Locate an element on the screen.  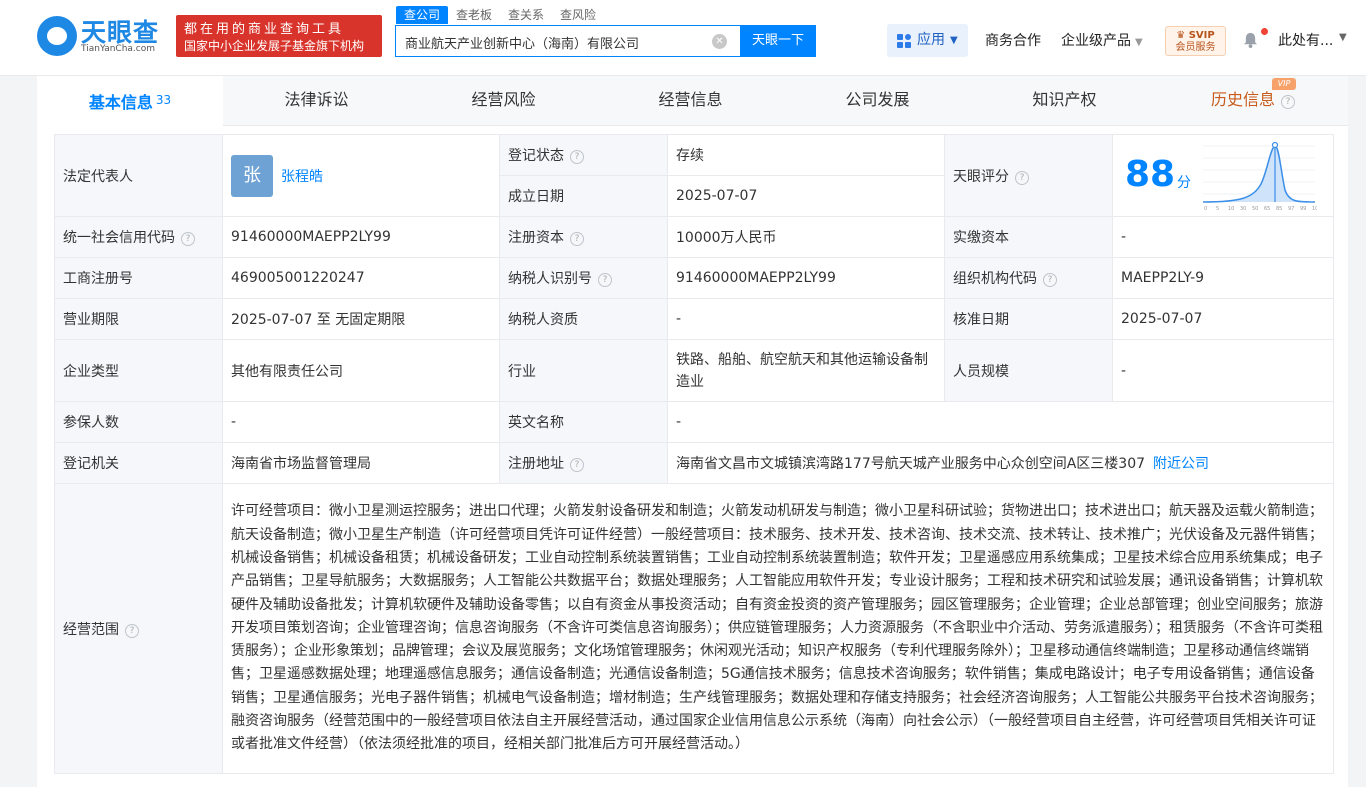
score-tick-label: 100 is located at coordinates (1314, 209).